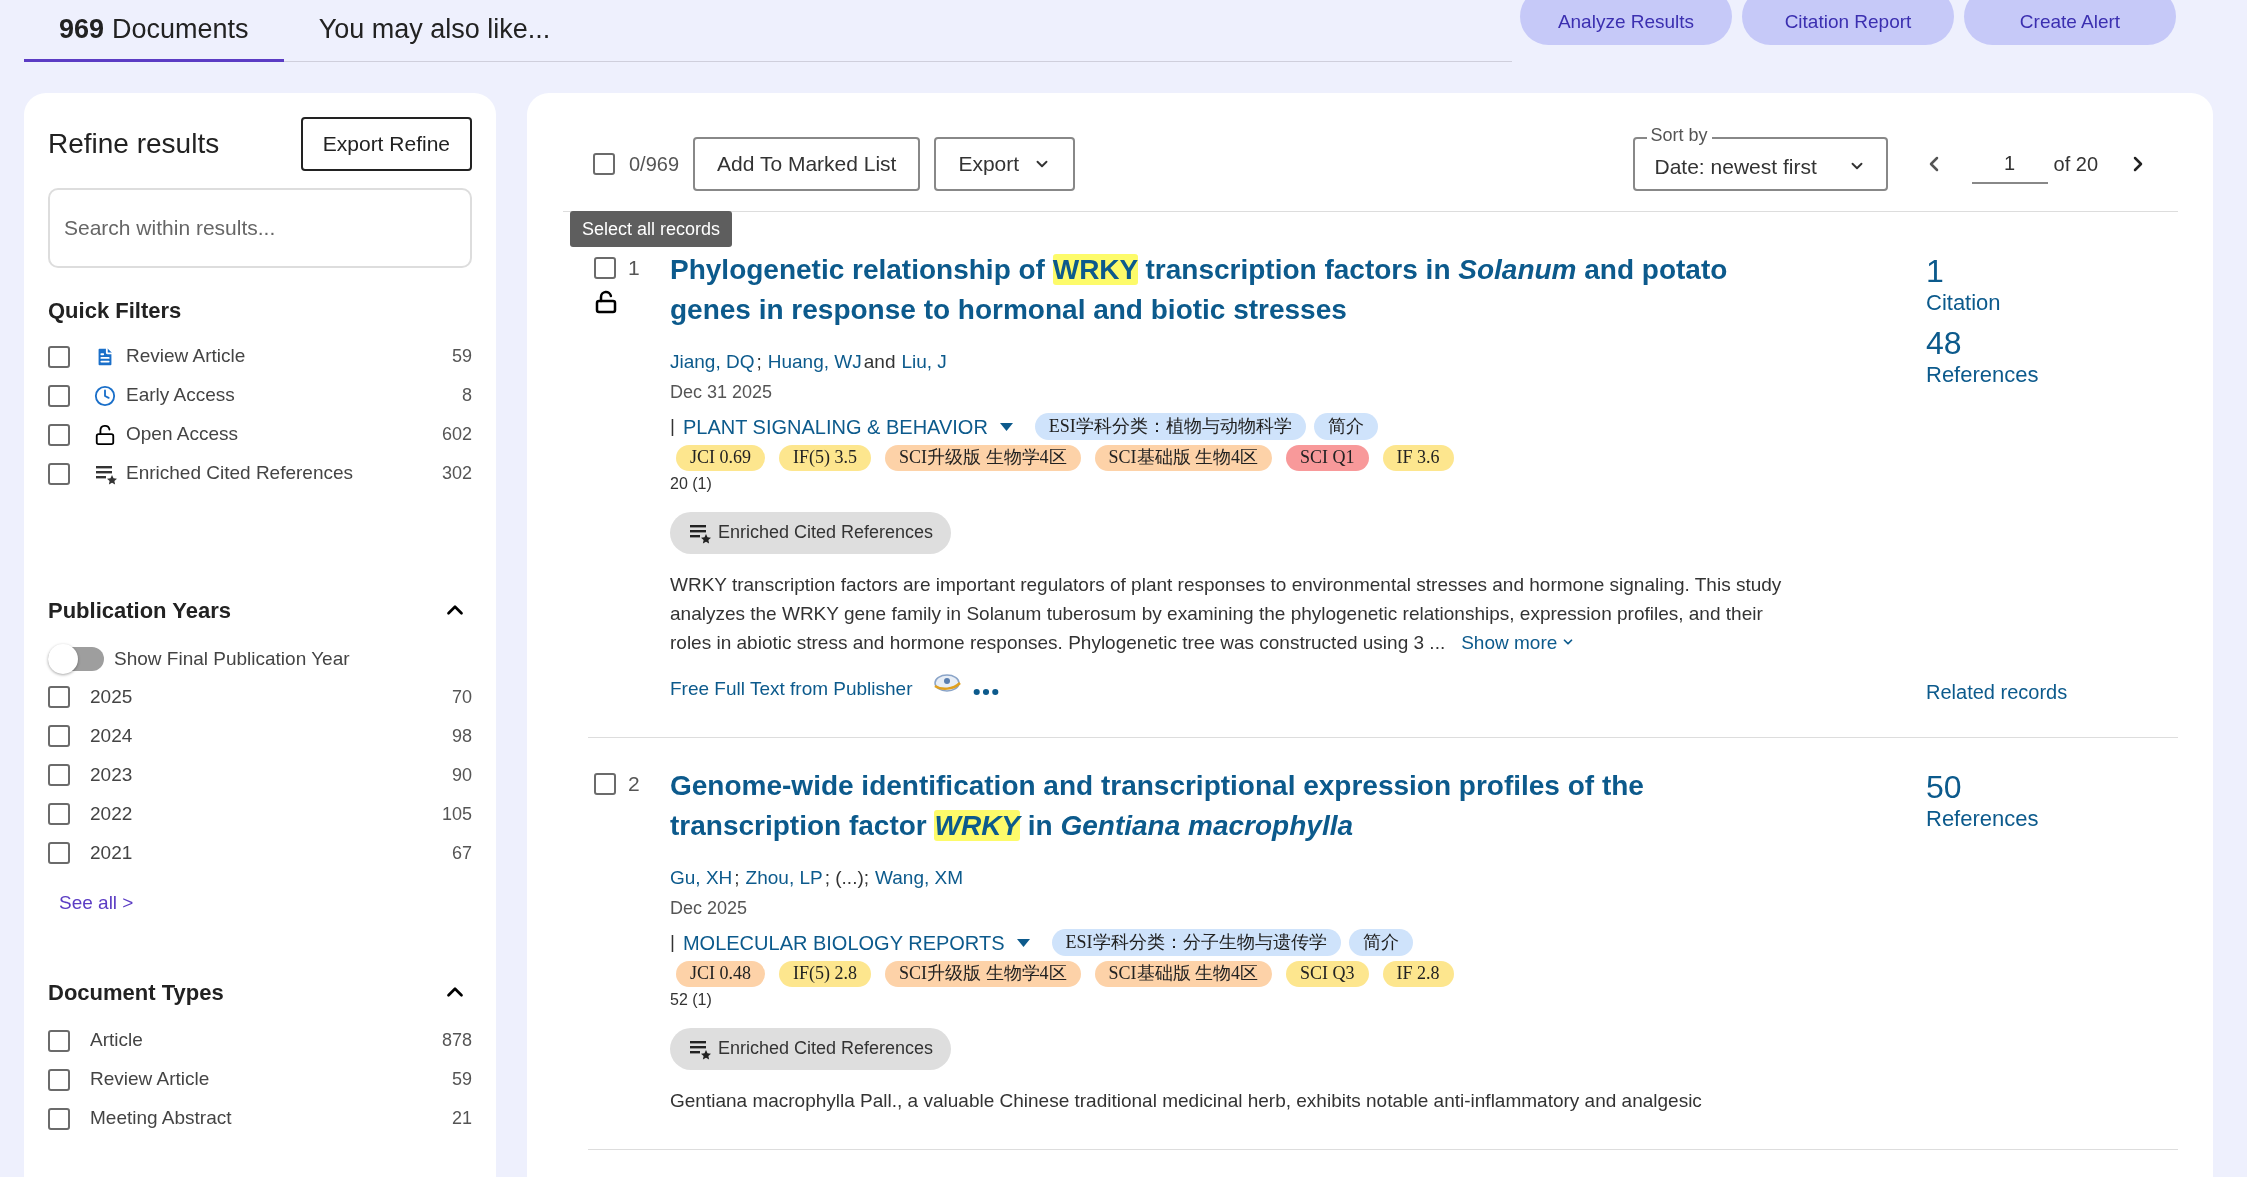 Image resolution: width=2247 pixels, height=1177 pixels. What do you see at coordinates (1848, 22) in the screenshot?
I see `action-button: Citation Report` at bounding box center [1848, 22].